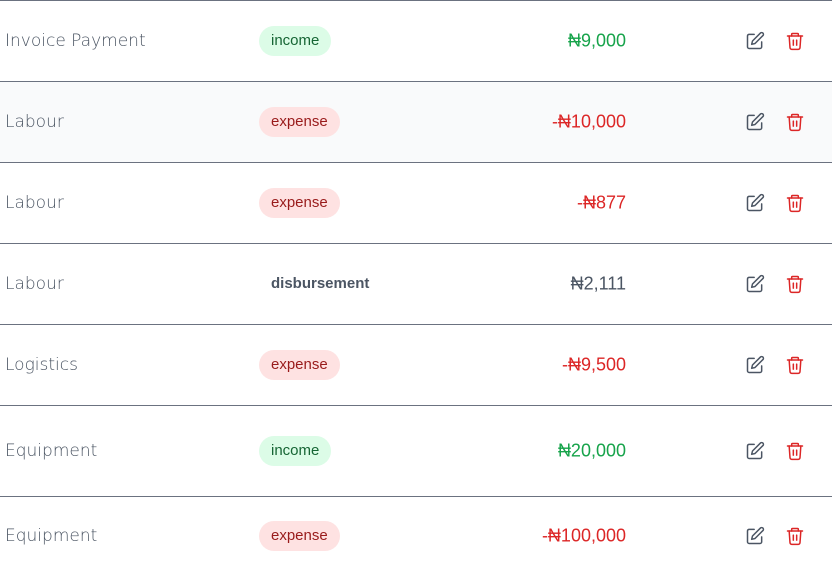 The image size is (832, 575). I want to click on transaction-amount: ₦20,000, so click(591, 450).